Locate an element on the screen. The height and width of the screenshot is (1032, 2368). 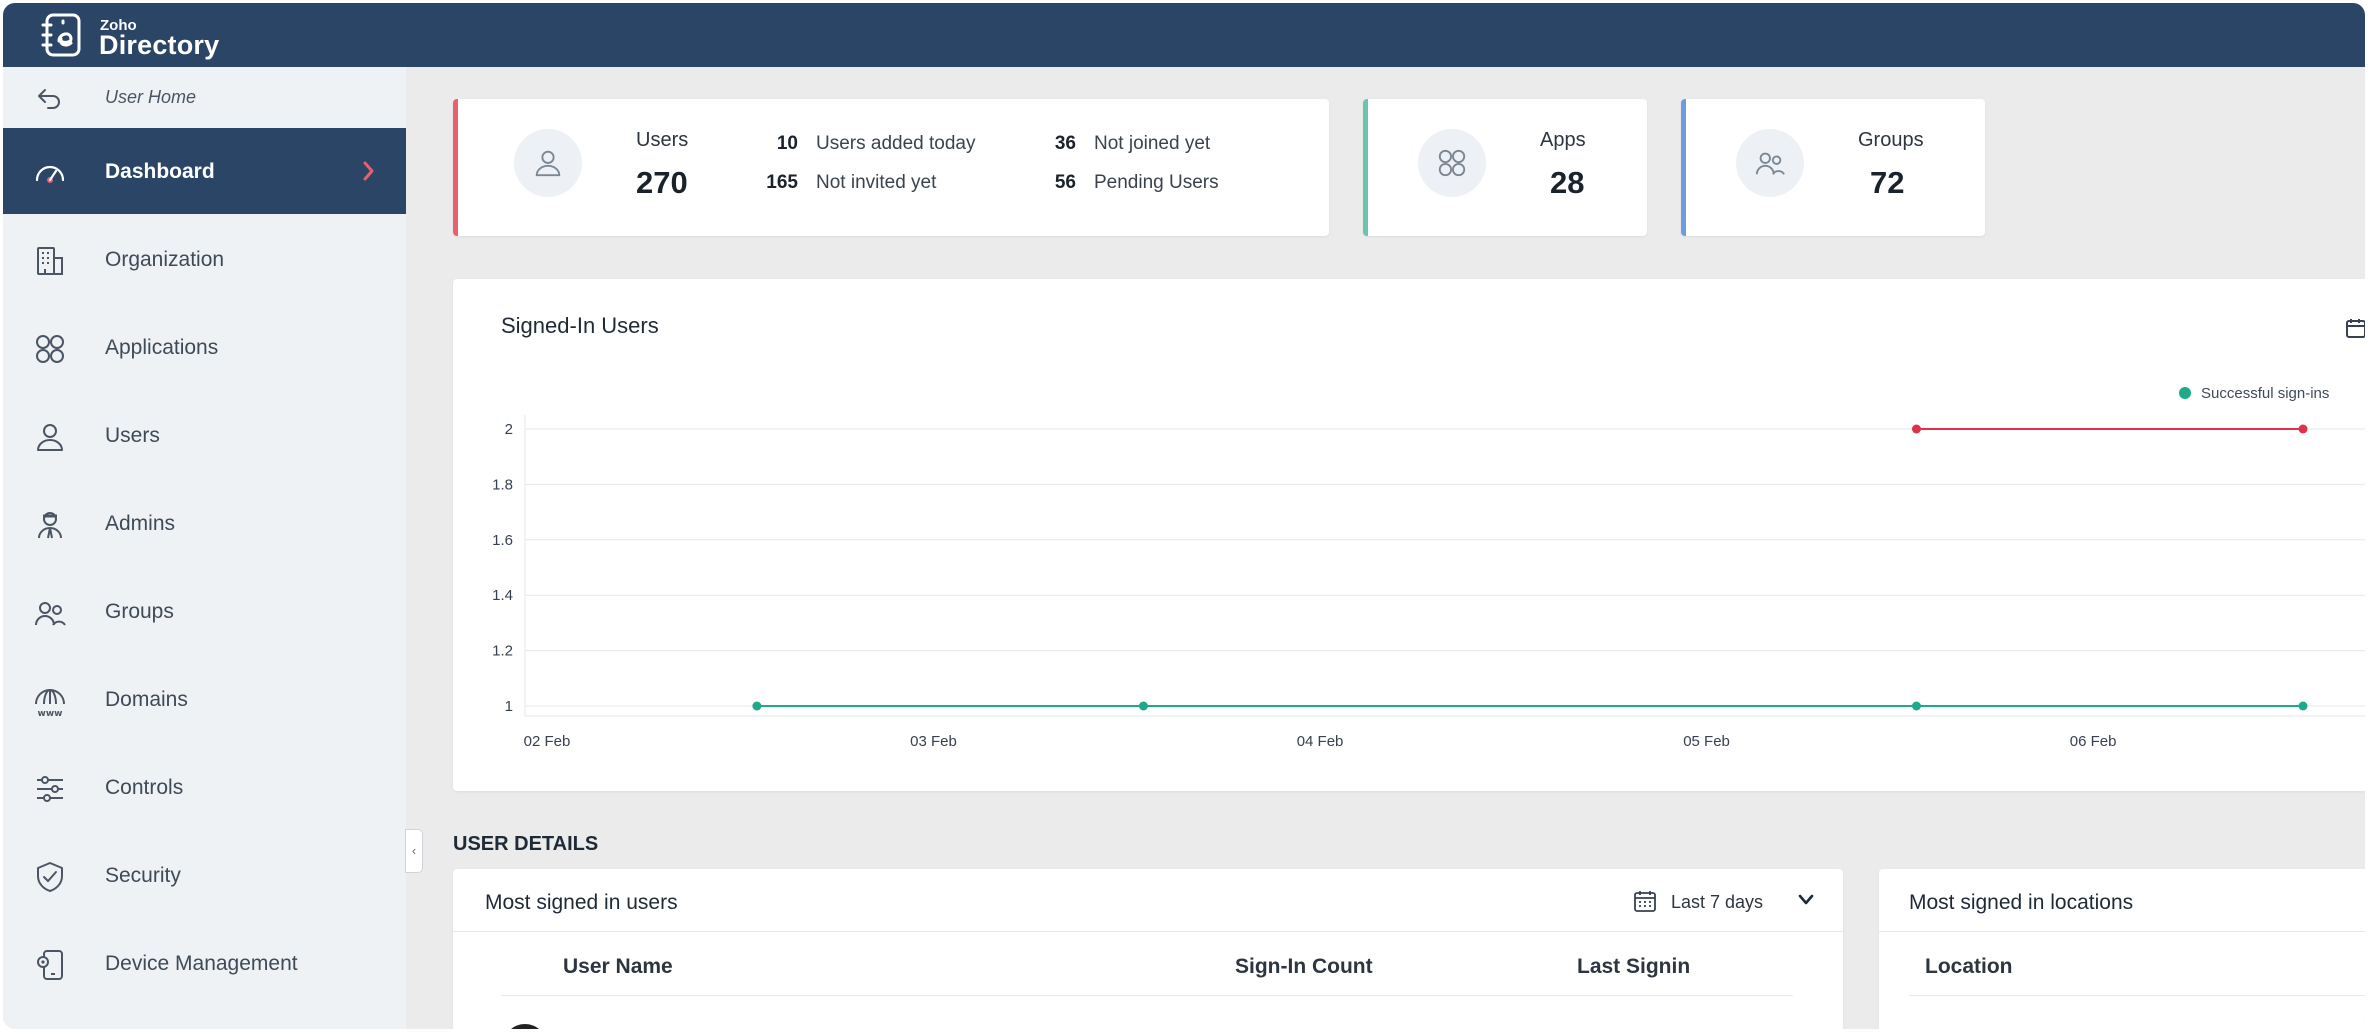
svg-text: www is located at coordinates (50, 713).